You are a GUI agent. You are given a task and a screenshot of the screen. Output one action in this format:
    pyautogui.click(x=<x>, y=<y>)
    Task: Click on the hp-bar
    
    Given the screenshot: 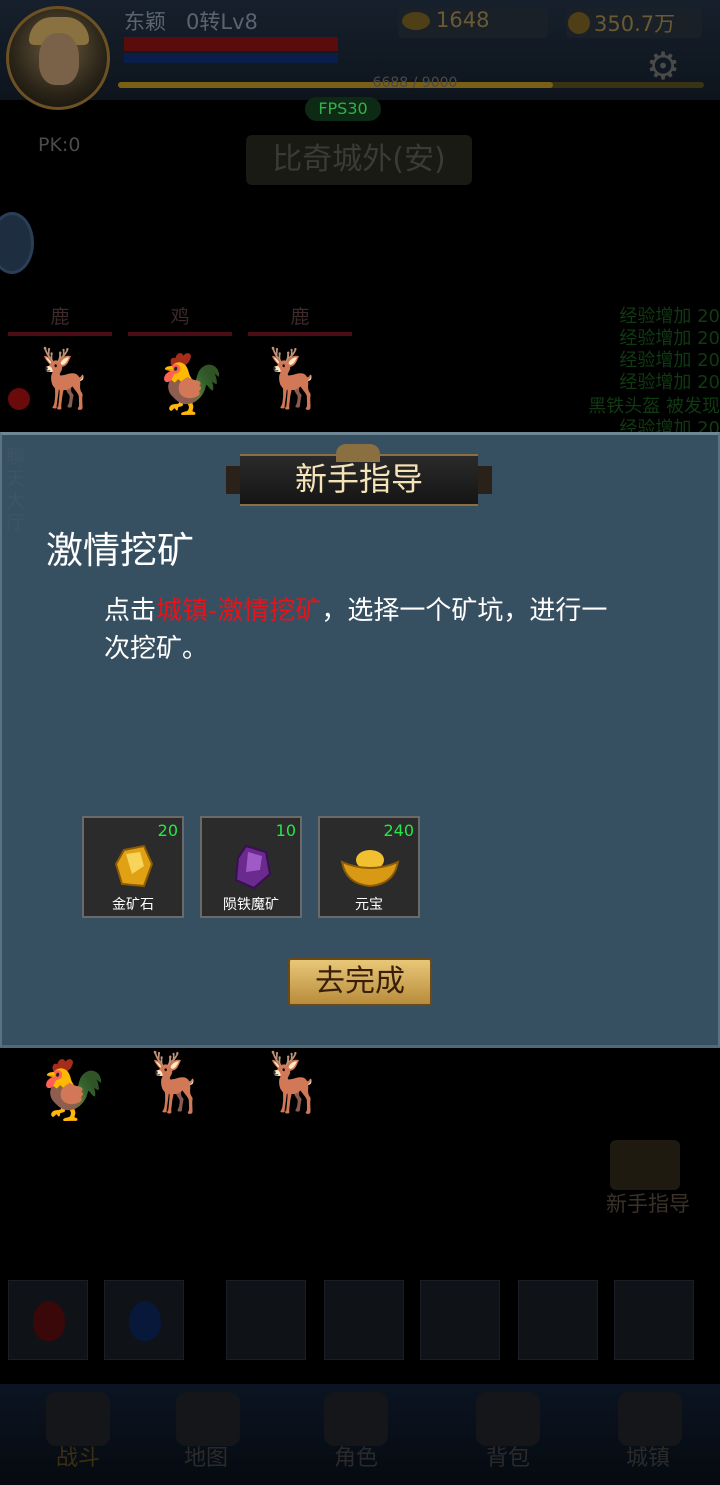 What is the action you would take?
    pyautogui.click(x=231, y=44)
    